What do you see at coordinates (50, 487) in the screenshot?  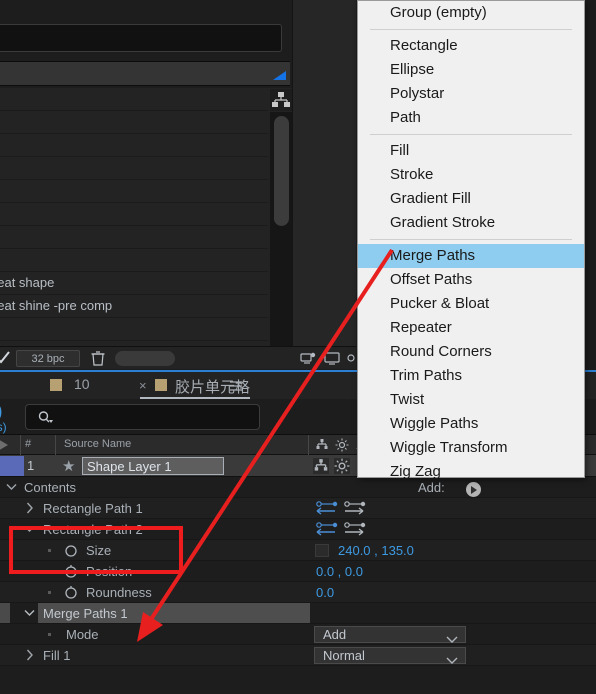 I see `property-label: Contents` at bounding box center [50, 487].